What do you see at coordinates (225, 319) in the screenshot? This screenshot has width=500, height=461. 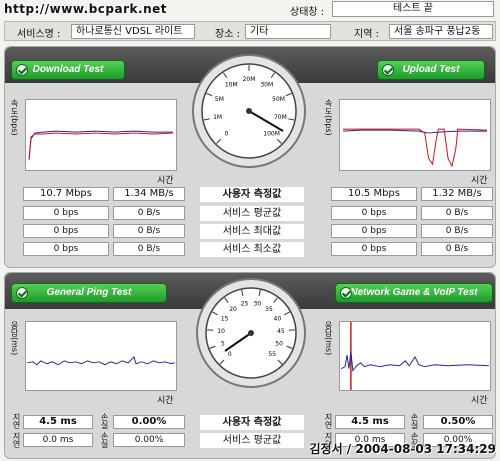 I see `gauge-tick-label: 15` at bounding box center [225, 319].